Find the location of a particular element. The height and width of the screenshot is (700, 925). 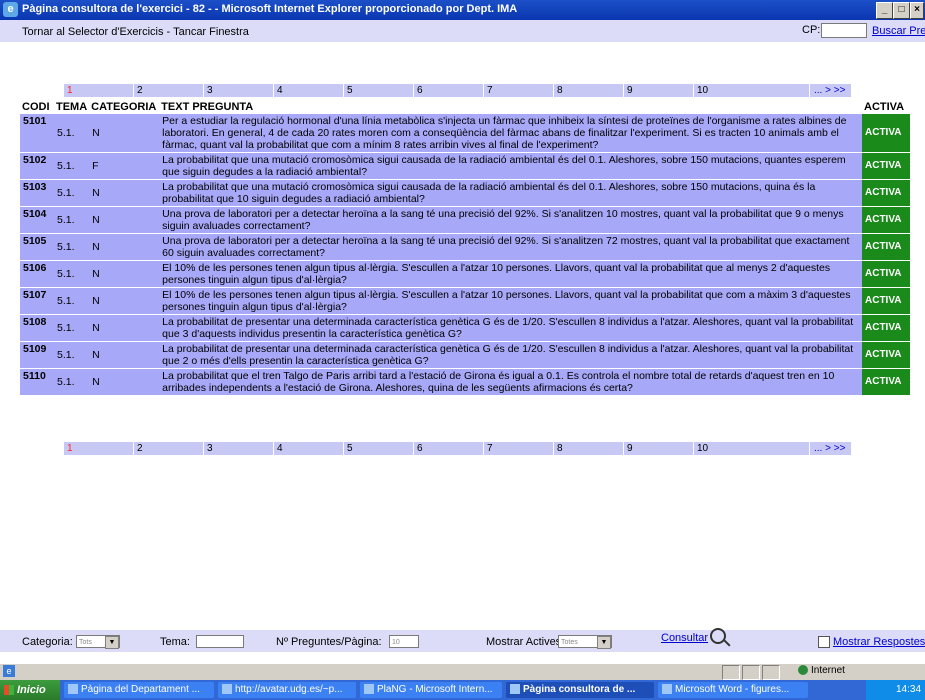

mostrar-actives-label: Mostrar Actives: is located at coordinates (525, 642).